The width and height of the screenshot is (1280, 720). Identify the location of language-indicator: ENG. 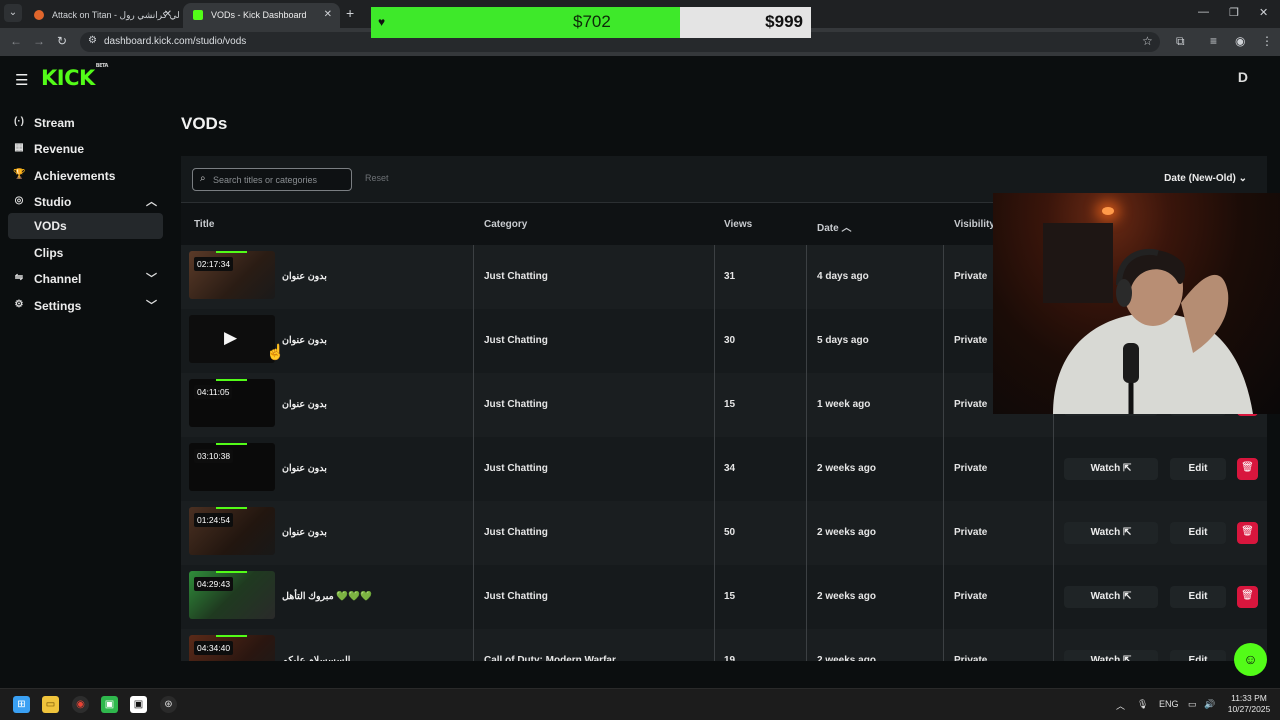
(1169, 704).